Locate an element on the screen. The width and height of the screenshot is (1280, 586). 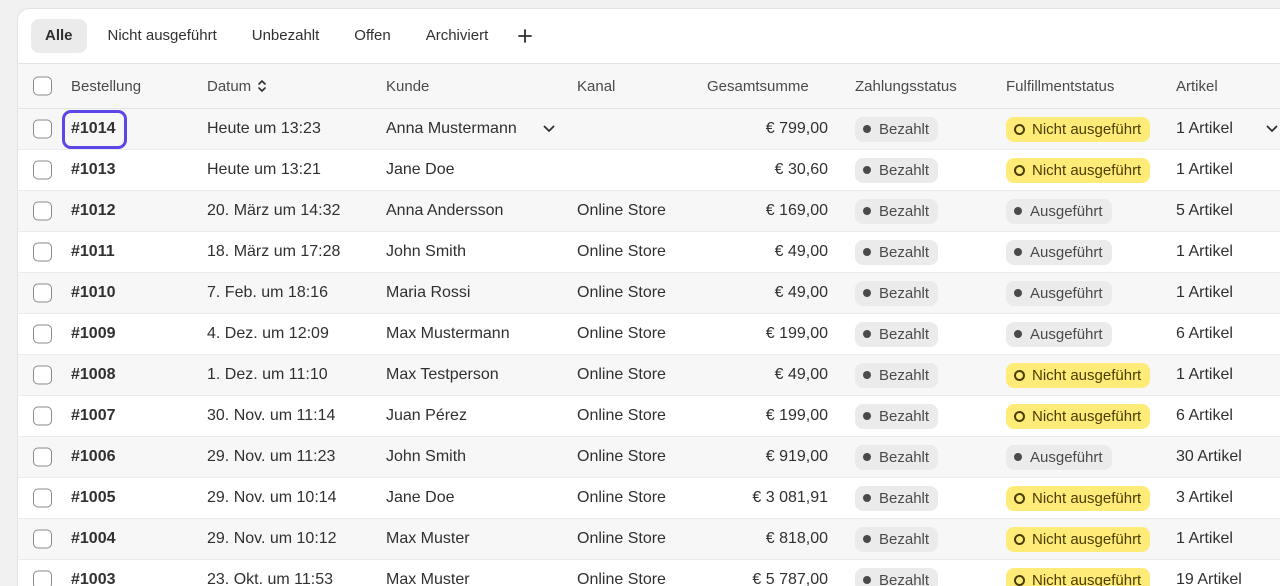
status-ring-icon is located at coordinates (1019, 375).